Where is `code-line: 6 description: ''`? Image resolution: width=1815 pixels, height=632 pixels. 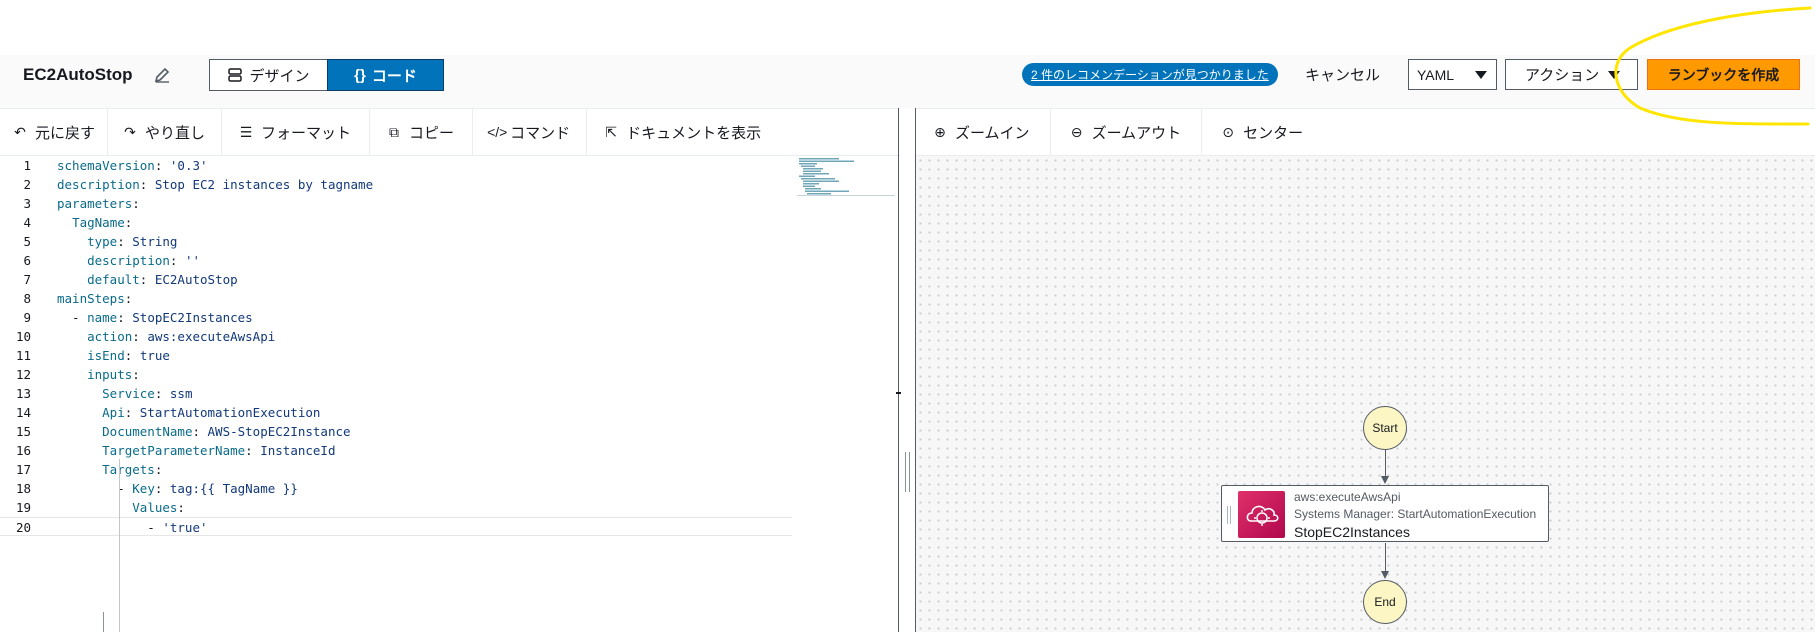
code-line: 6 description: '' is located at coordinates (396, 260).